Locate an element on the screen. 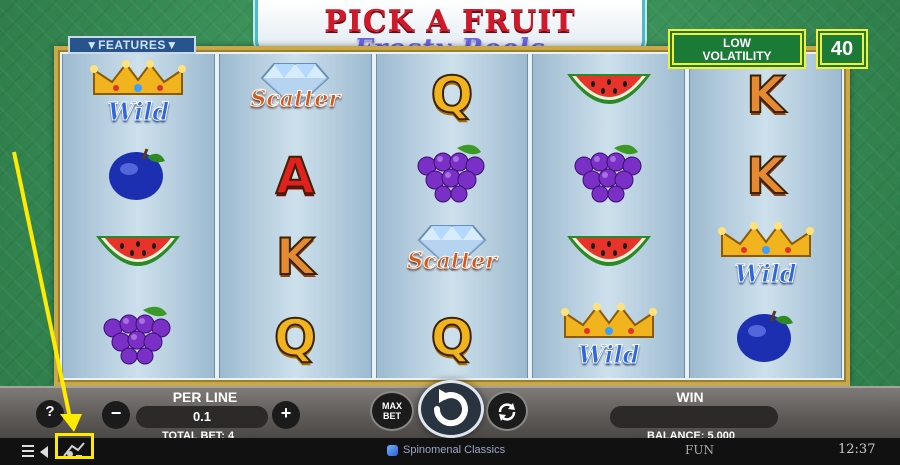 The image size is (900, 465). increase-bet-button: + is located at coordinates (286, 415).